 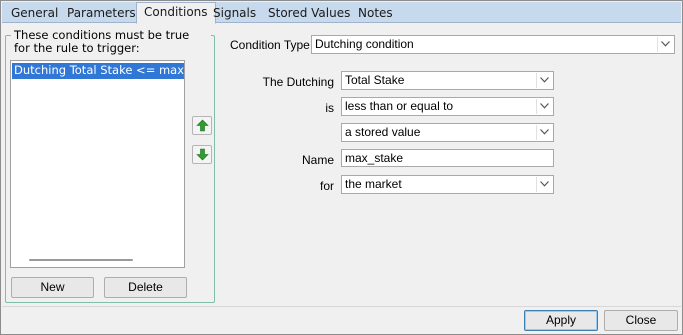 What do you see at coordinates (447, 184) in the screenshot?
I see `for-dropdown: the market` at bounding box center [447, 184].